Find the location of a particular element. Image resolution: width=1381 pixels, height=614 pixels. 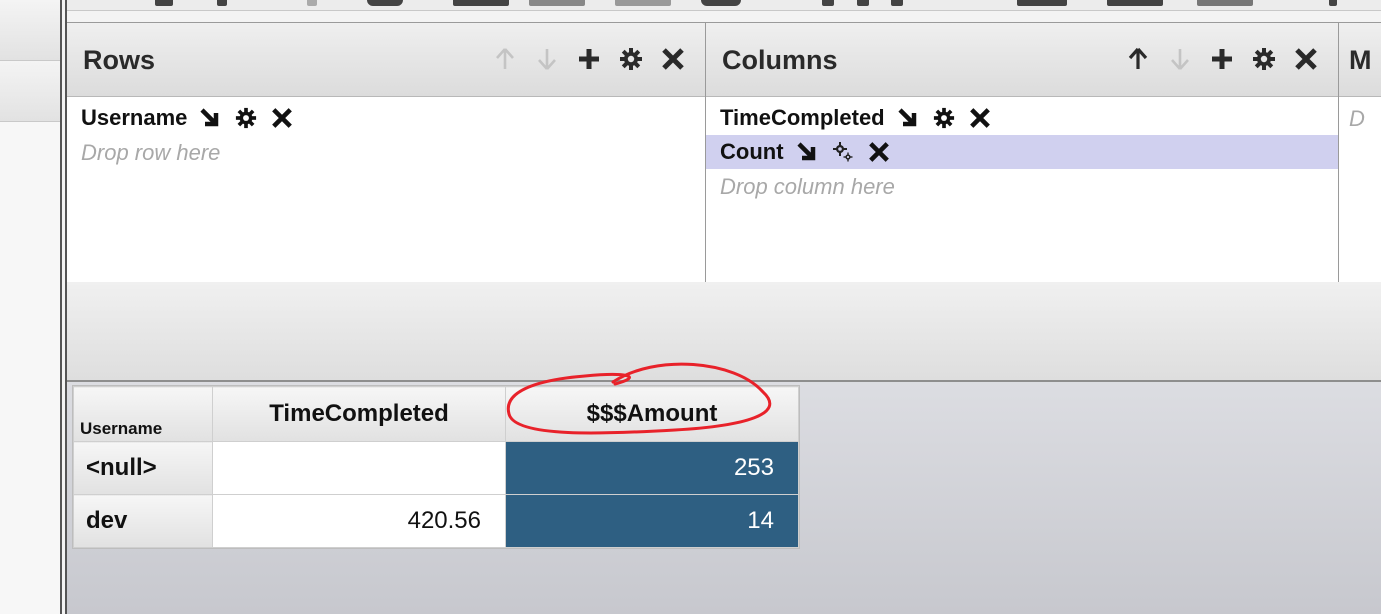

row-field-header: Username is located at coordinates (143, 414).